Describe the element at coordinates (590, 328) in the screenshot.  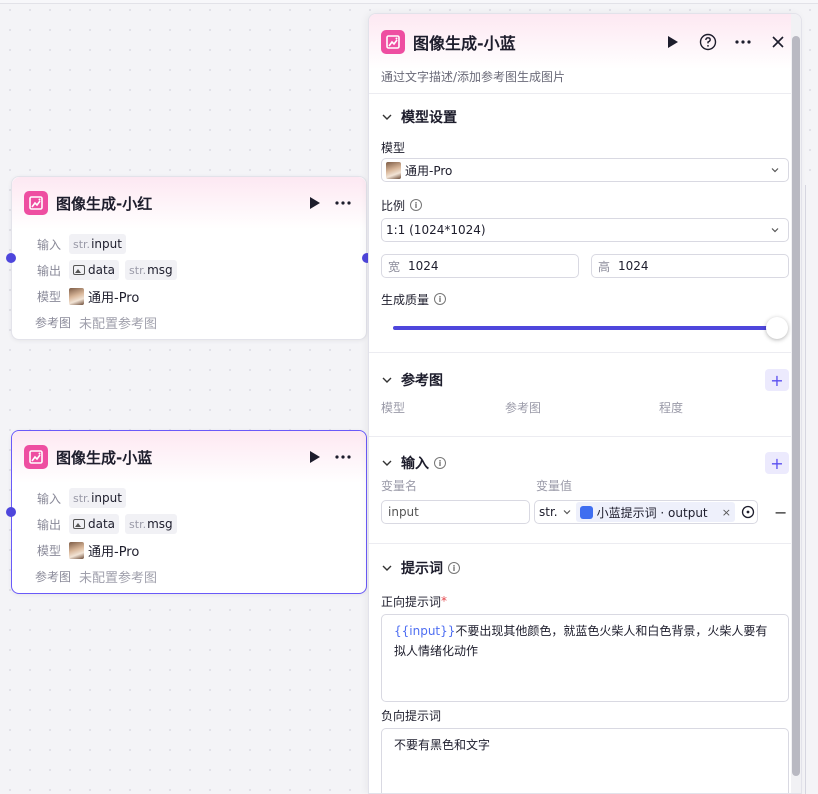
I see `slider-track` at that location.